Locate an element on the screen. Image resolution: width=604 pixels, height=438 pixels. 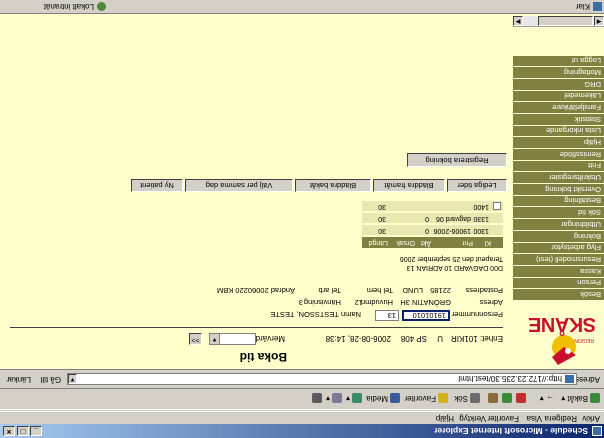
back-button: Bakåt ▾ is located at coordinates (580, 398).